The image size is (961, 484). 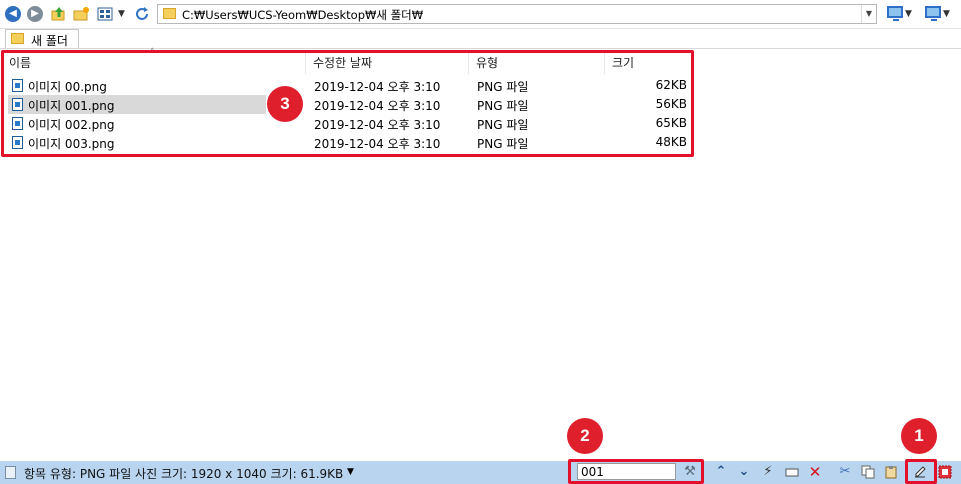 What do you see at coordinates (517, 14) in the screenshot?
I see `address-bar: C:₩Users₩UCS-Yeom₩Desktop₩새 폴더₩ ▼` at bounding box center [517, 14].